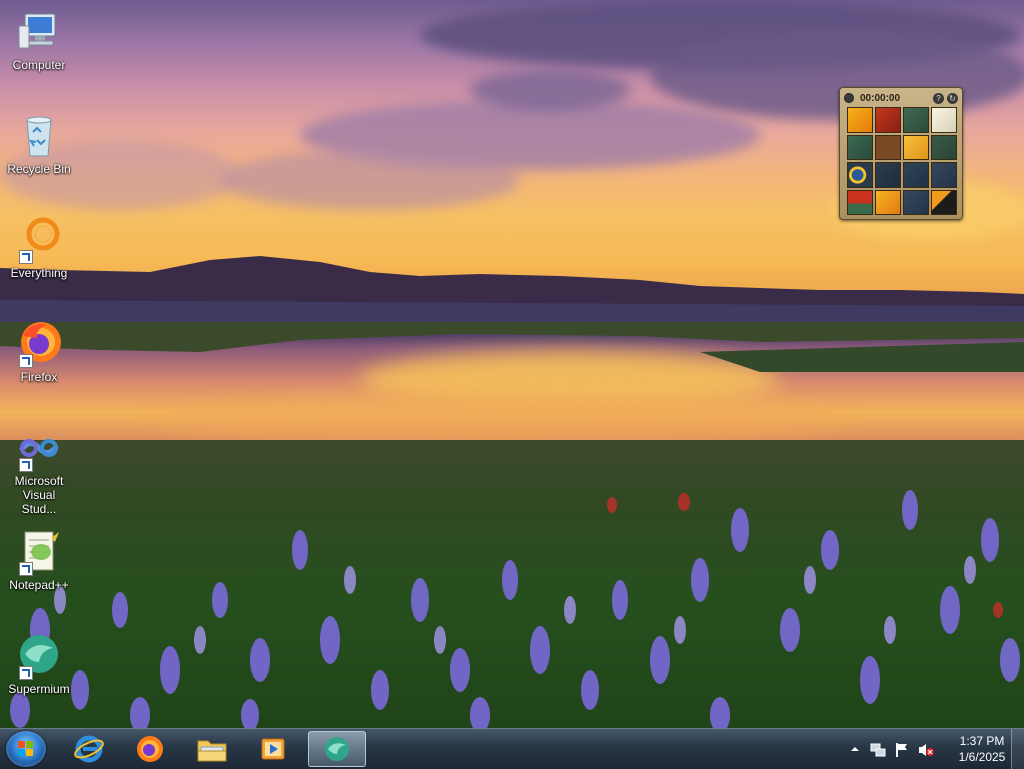  What do you see at coordinates (1017, 749) in the screenshot?
I see `show-desktop-button` at bounding box center [1017, 749].